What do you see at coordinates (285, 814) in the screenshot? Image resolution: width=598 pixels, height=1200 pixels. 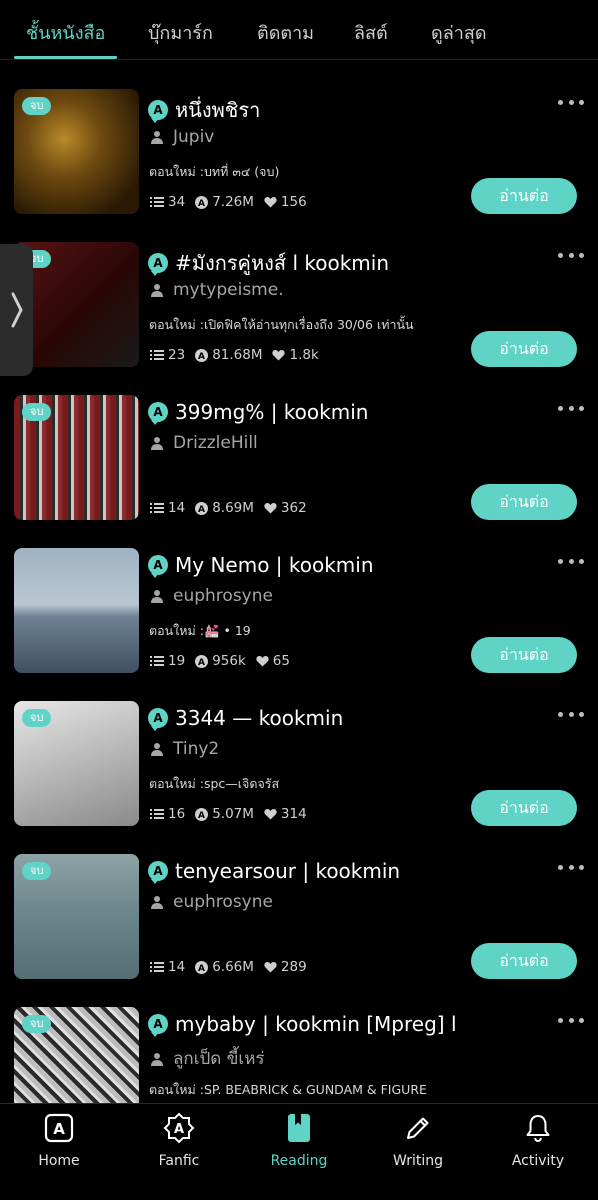 I see `like-count: 314` at bounding box center [285, 814].